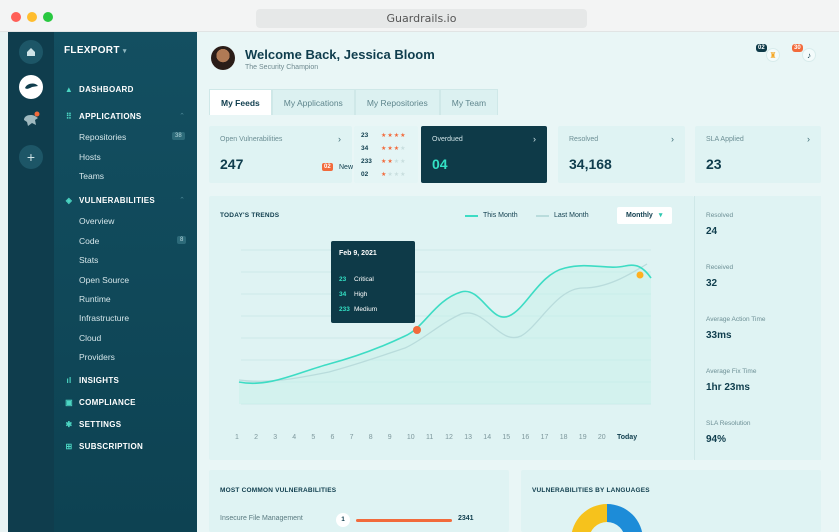 This screenshot has height=532, width=839. Describe the element at coordinates (712, 283) in the screenshot. I see `summary-value: 32` at that location.